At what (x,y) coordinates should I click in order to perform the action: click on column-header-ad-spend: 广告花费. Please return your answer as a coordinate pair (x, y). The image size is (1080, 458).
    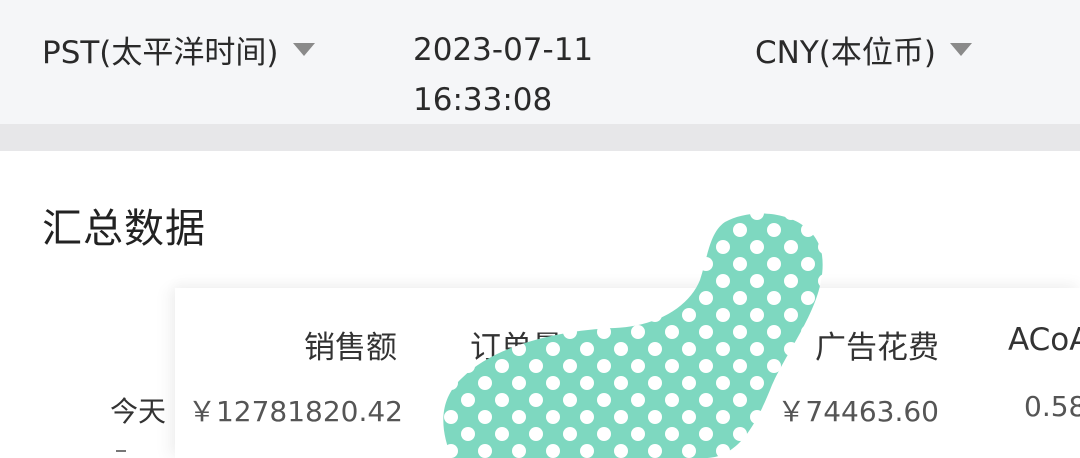
    Looking at the image, I should click on (877, 348).